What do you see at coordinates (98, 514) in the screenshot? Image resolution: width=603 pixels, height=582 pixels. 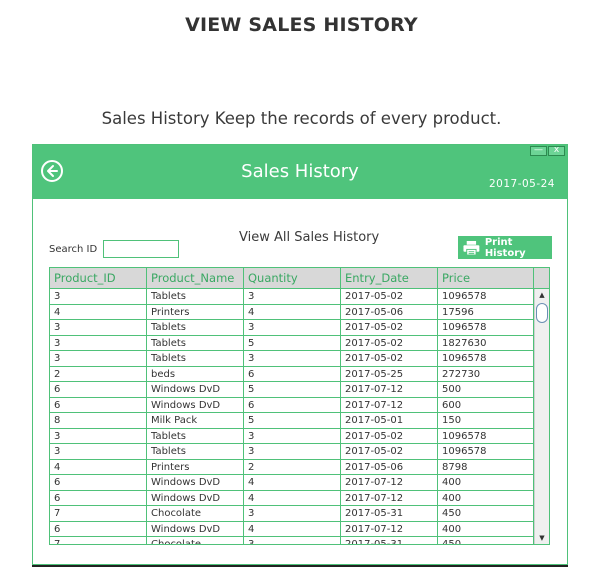 I see `cell-product-id: 7` at bounding box center [98, 514].